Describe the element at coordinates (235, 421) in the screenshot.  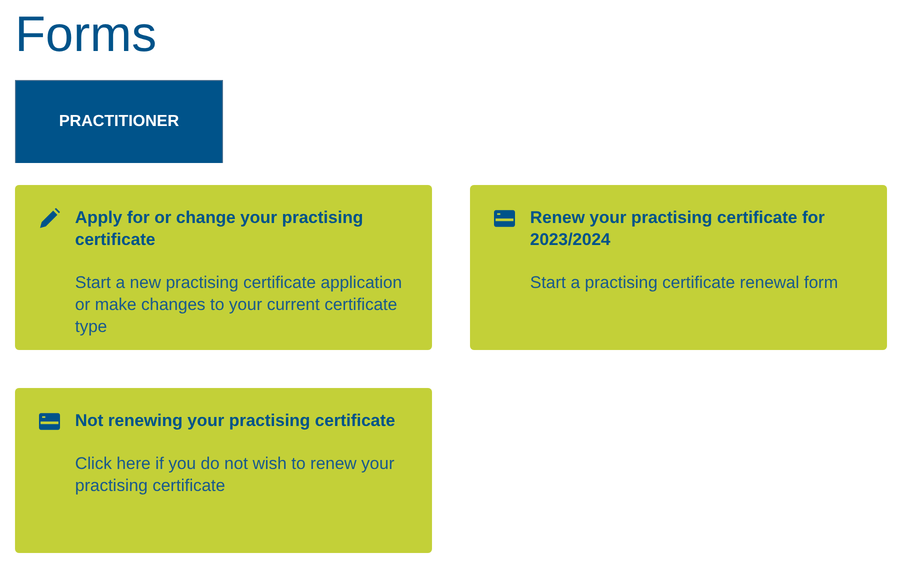
I see `card-title: Not renewing your practising certificate` at that location.